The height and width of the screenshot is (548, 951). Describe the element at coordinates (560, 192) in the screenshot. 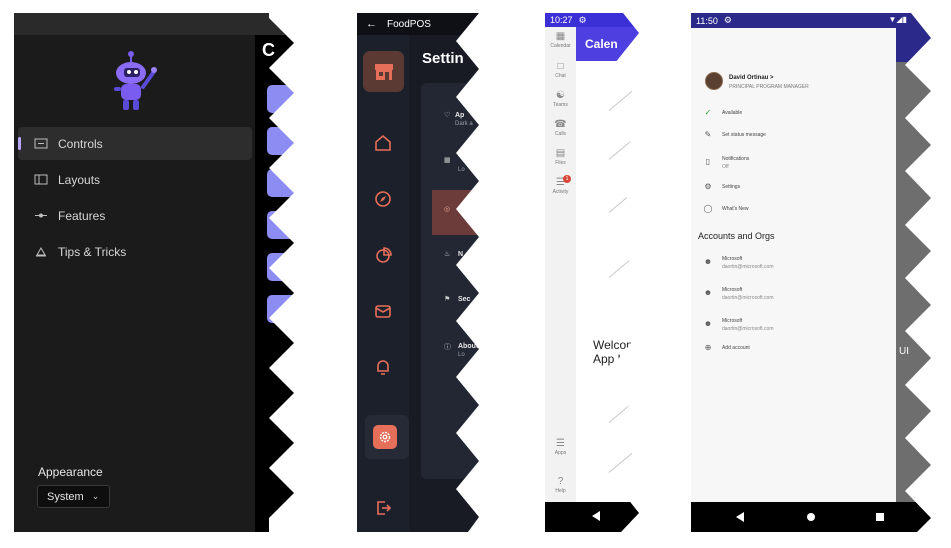

I see `app-bar-label: Activity` at that location.